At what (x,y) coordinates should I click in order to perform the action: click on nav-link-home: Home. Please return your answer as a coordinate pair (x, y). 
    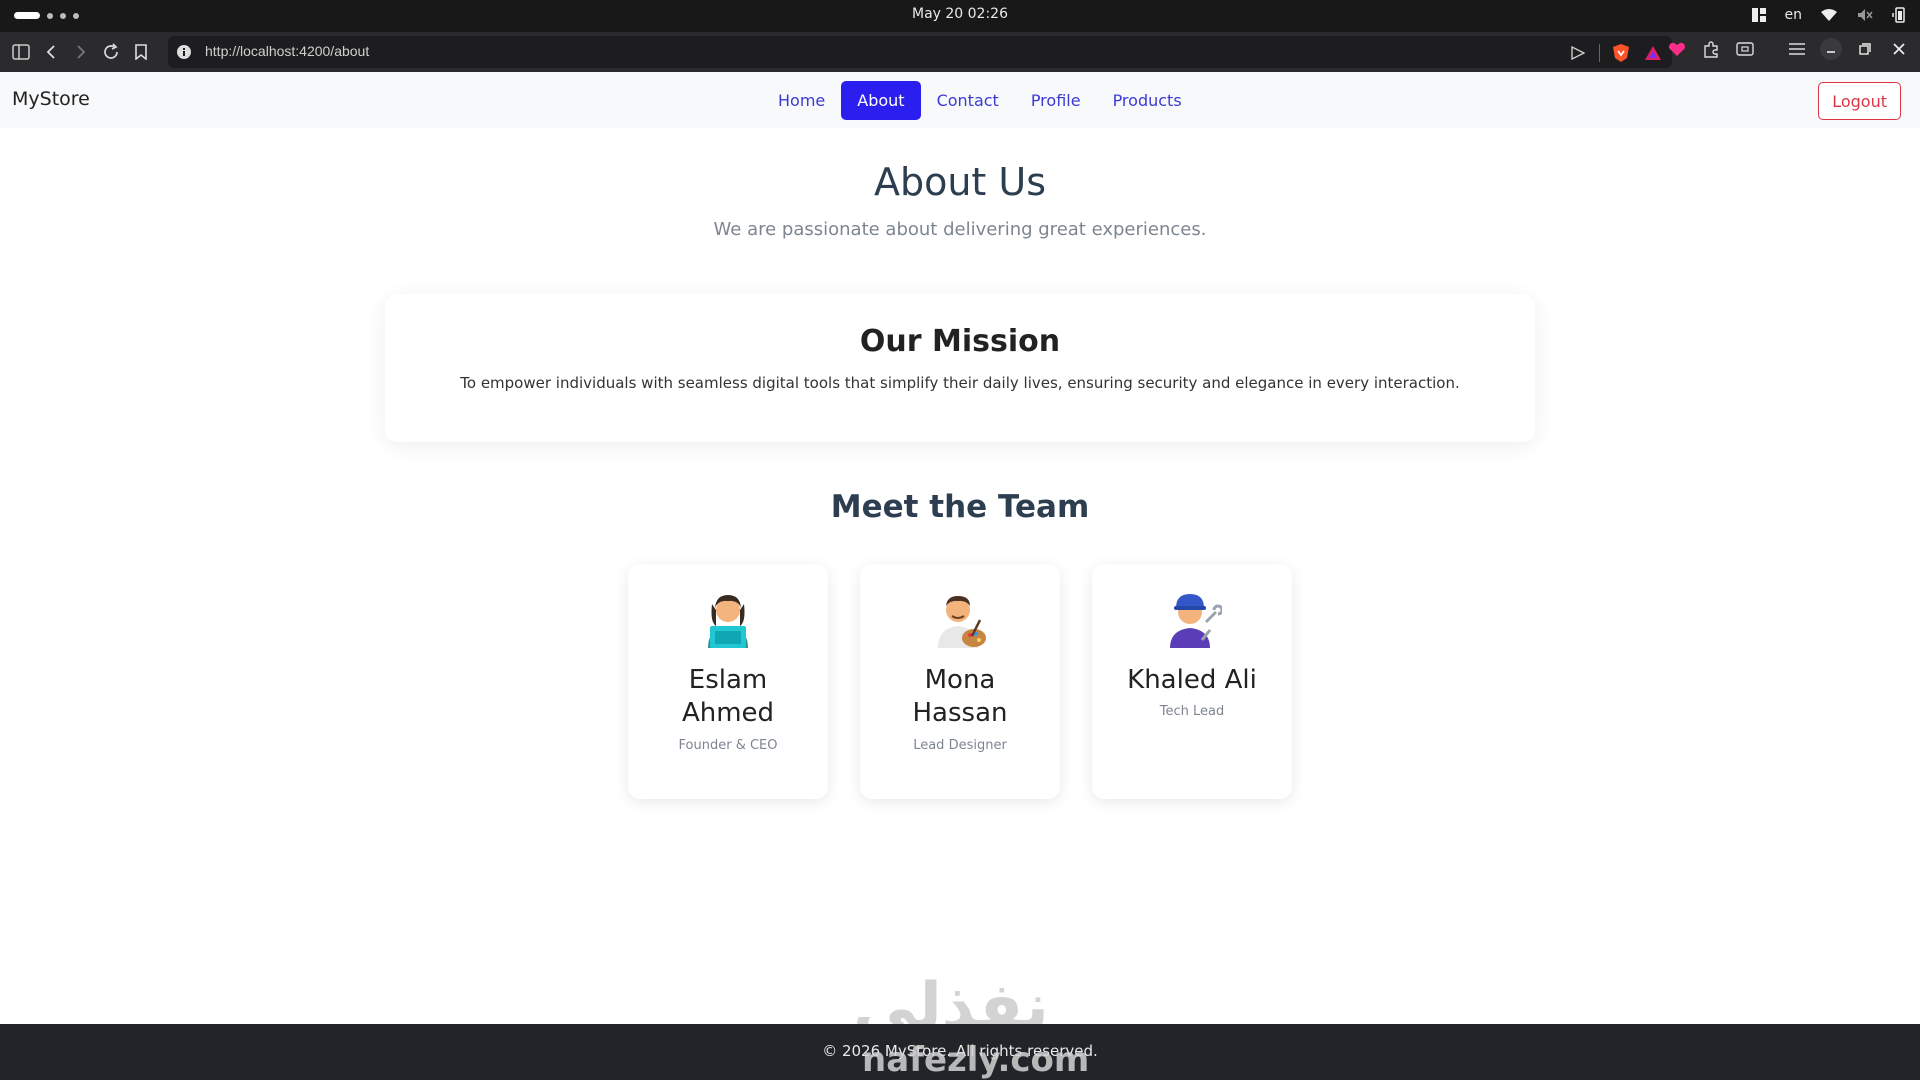
    Looking at the image, I should click on (801, 100).